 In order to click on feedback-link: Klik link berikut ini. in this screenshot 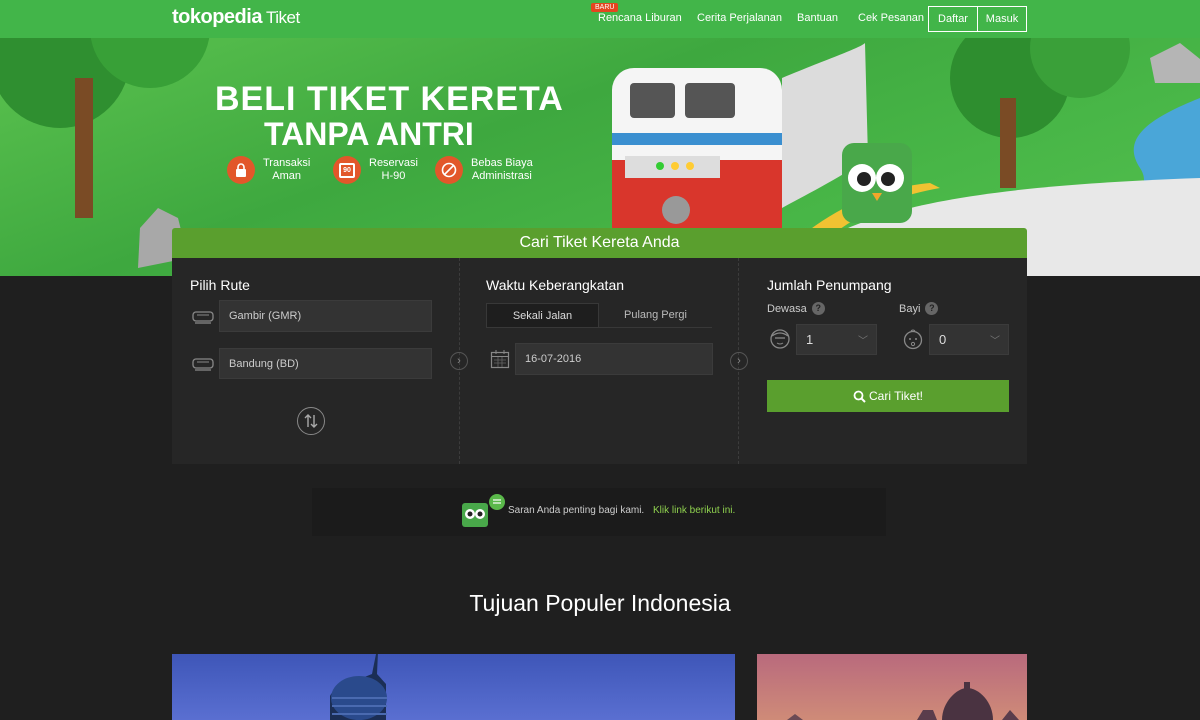, I will do `click(694, 510)`.